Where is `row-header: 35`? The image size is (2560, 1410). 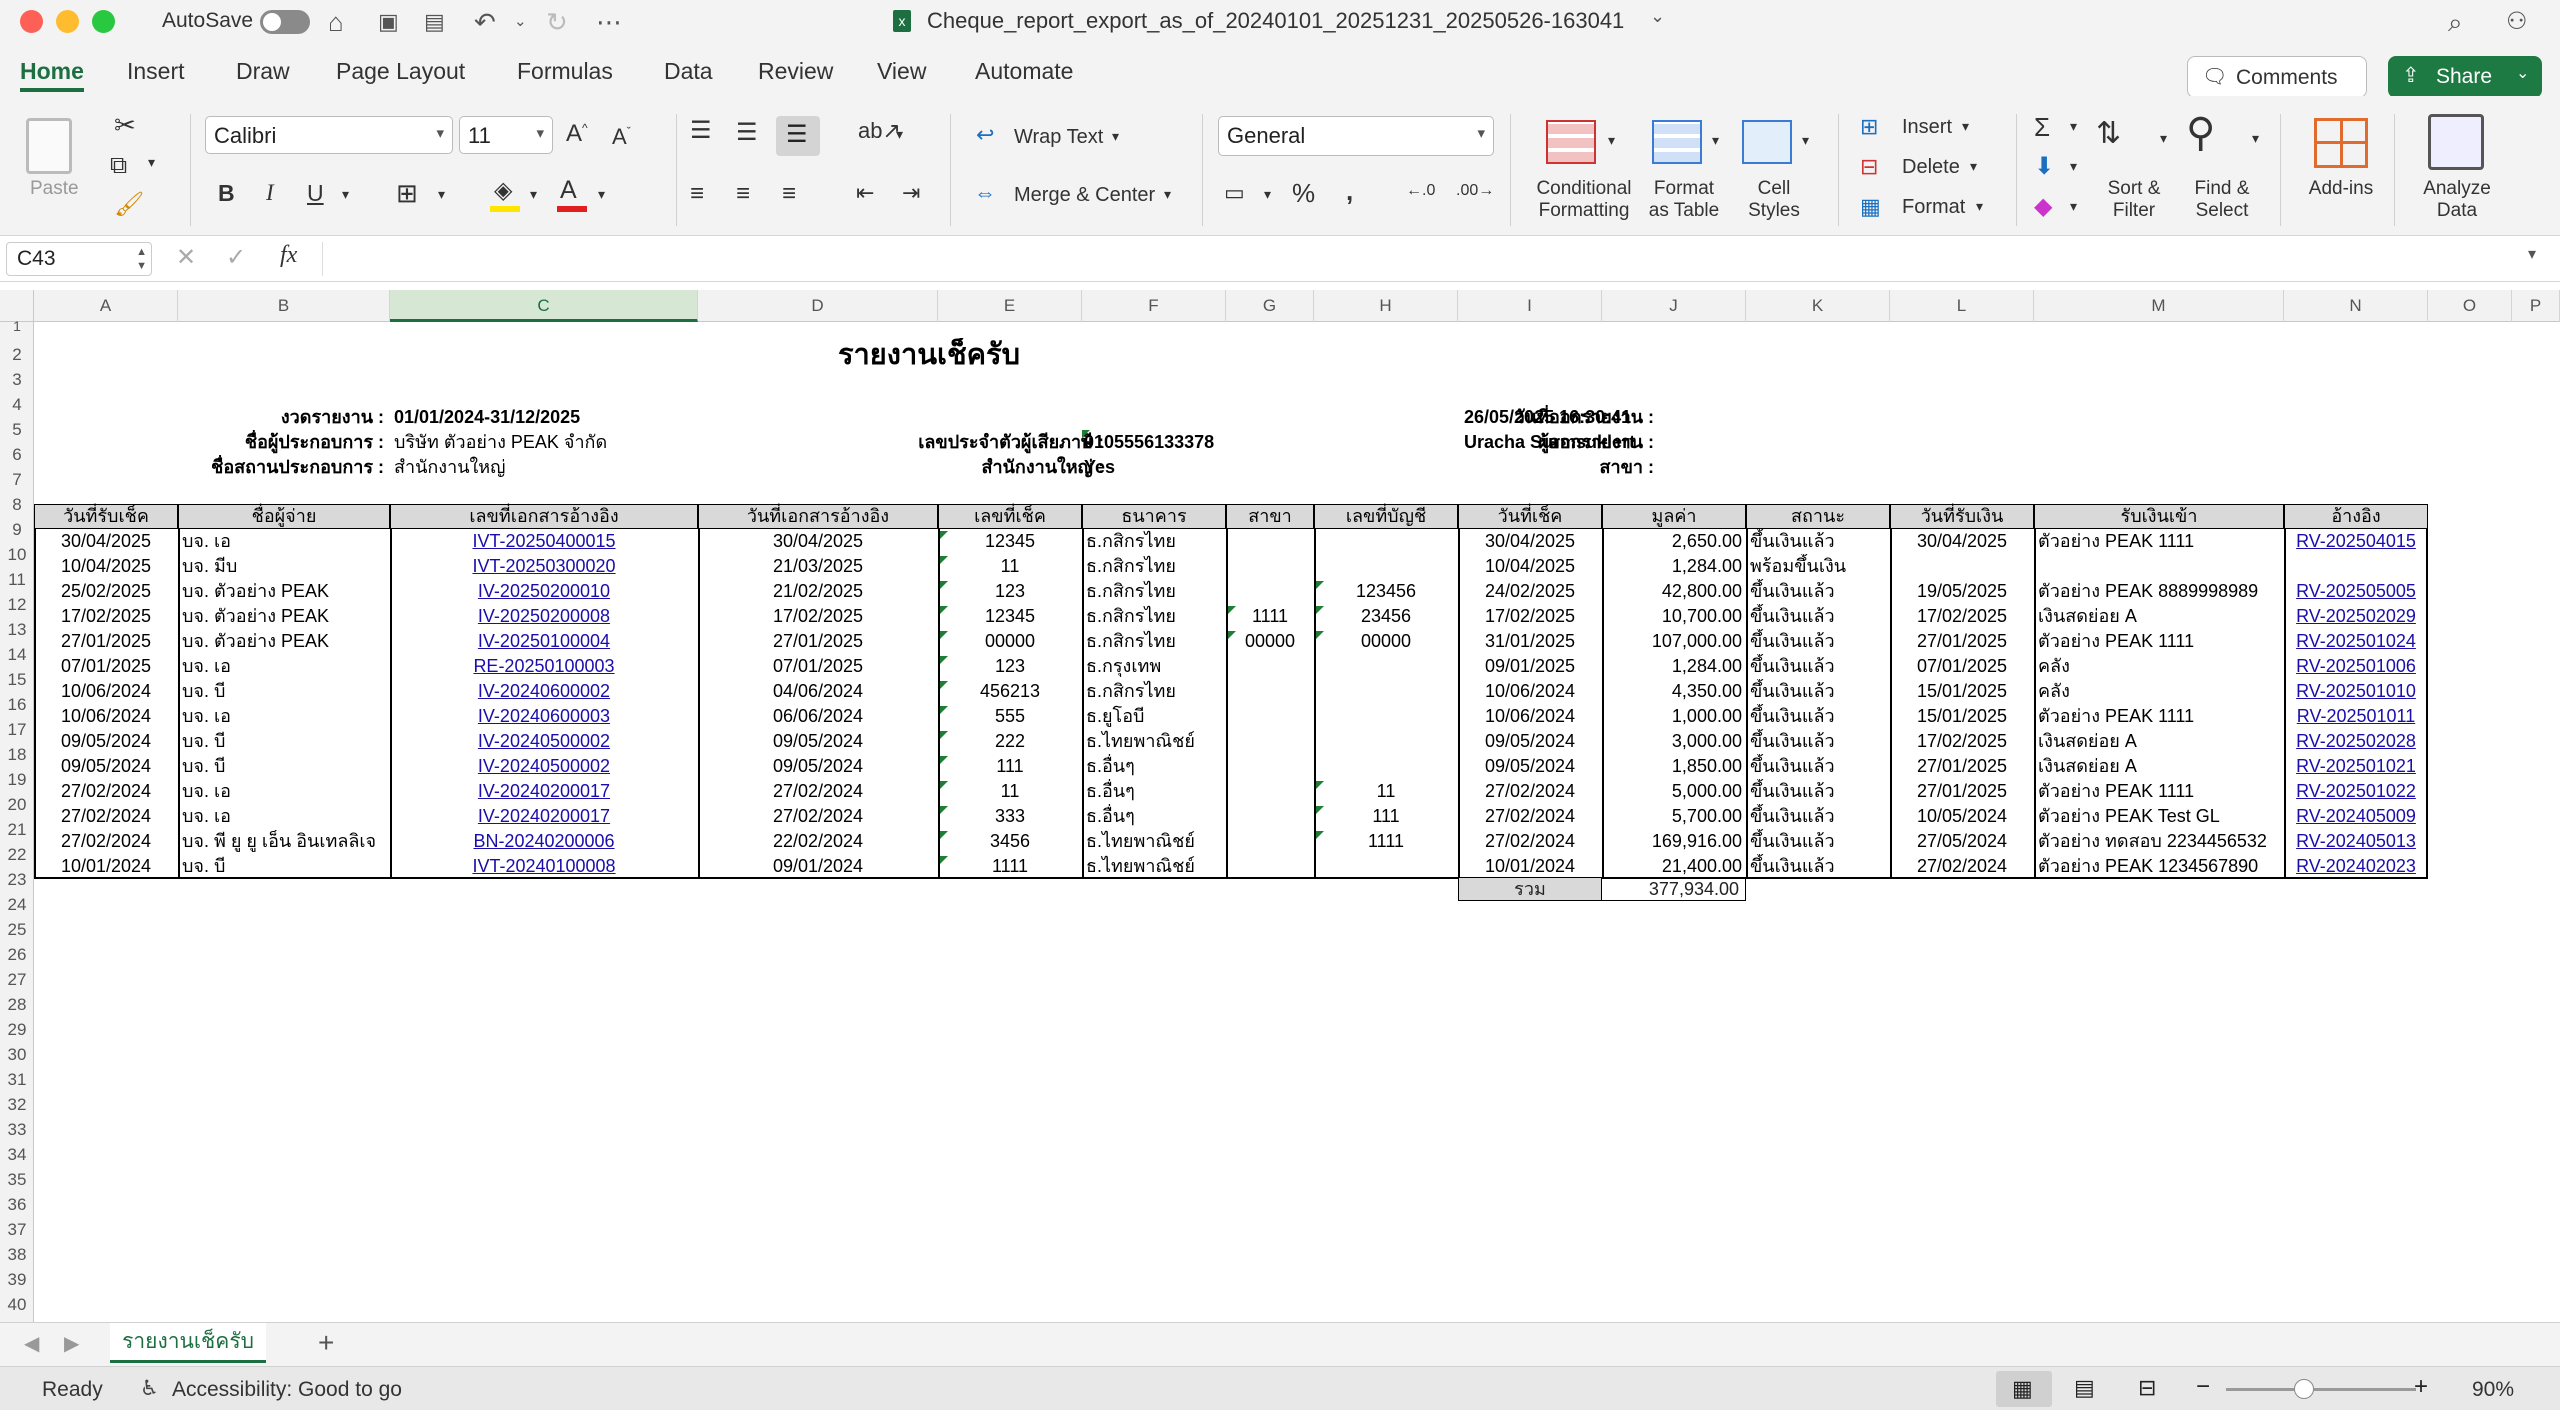 row-header: 35 is located at coordinates (17, 1179).